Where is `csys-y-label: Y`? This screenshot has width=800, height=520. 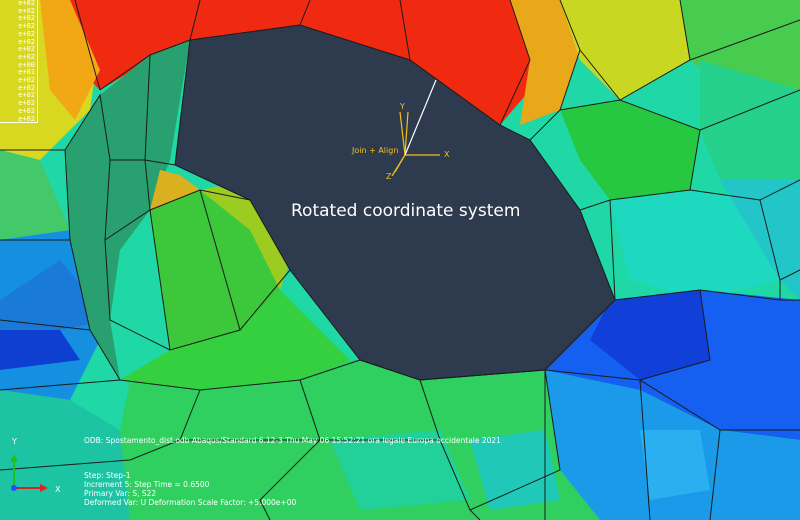 csys-y-label: Y is located at coordinates (402, 106).